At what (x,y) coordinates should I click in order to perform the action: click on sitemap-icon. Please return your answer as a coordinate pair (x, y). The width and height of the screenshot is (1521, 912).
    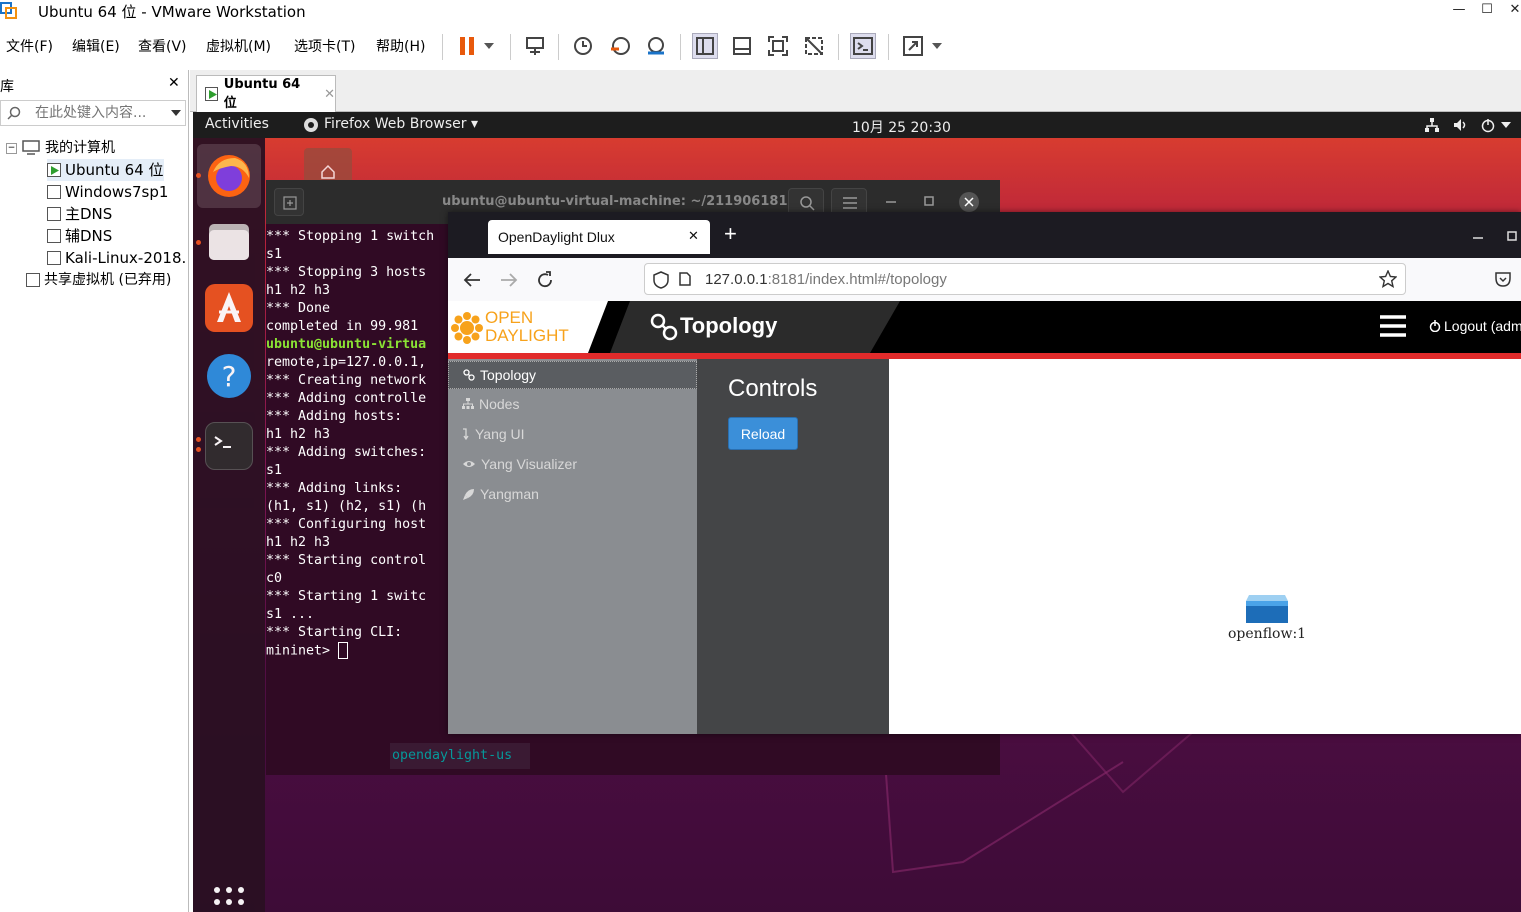
    Looking at the image, I should click on (468, 403).